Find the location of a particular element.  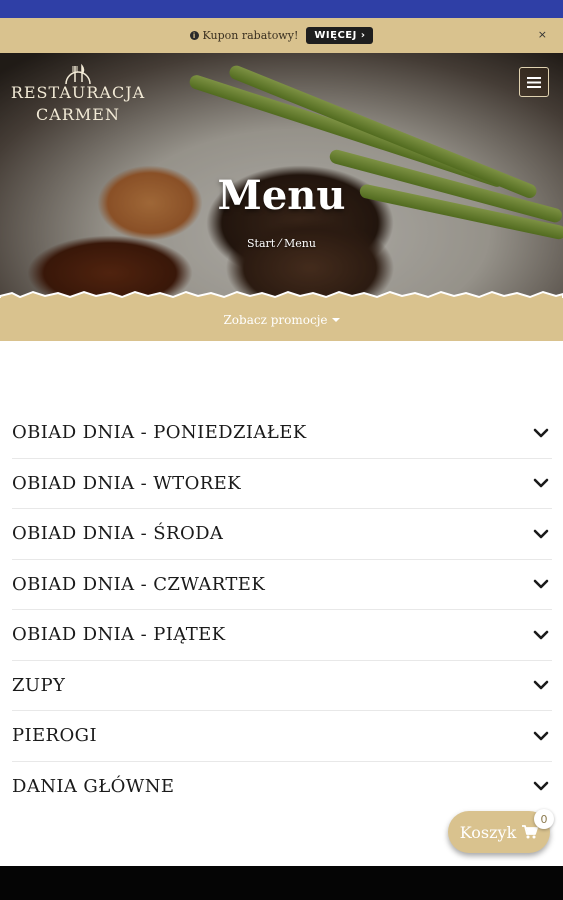

menu-category-item: DANIA GŁÓWNE is located at coordinates (282, 787).